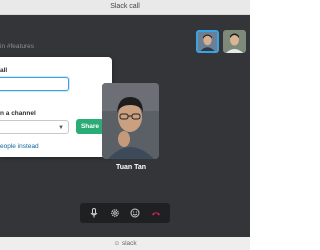  I want to click on emoji-button, so click(135, 213).